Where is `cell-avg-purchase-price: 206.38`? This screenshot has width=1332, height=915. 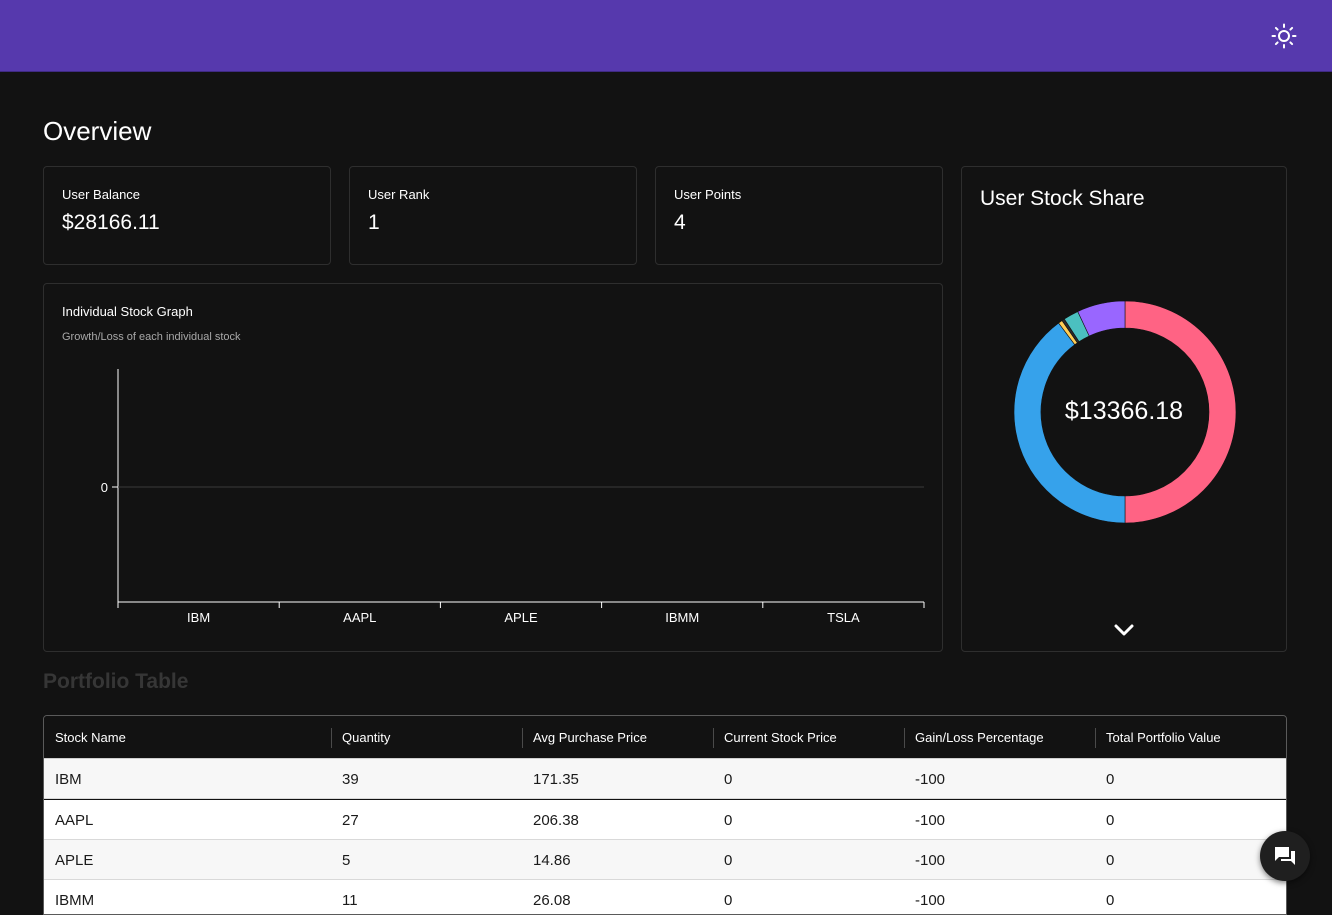 cell-avg-purchase-price: 206.38 is located at coordinates (556, 820).